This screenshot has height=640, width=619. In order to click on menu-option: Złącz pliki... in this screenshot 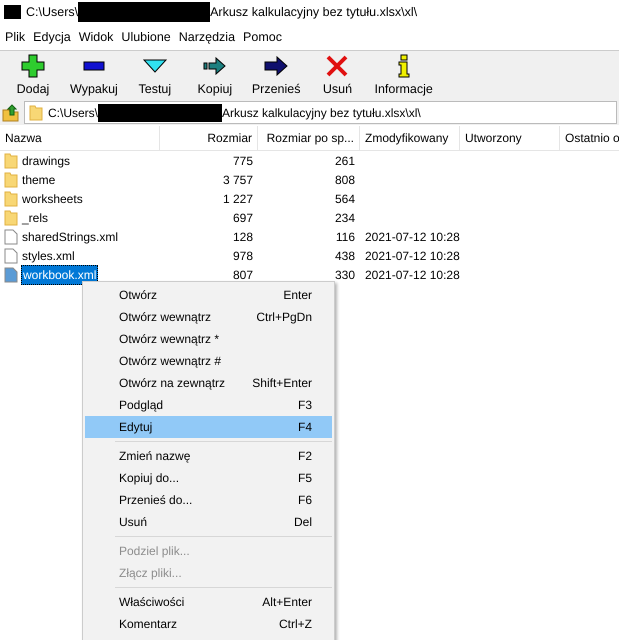, I will do `click(208, 573)`.